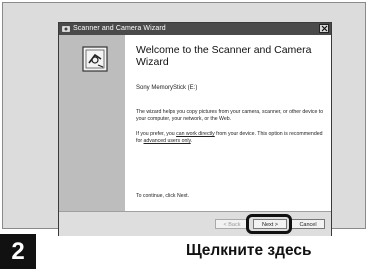  I want to click on step-number: 2, so click(18, 251).